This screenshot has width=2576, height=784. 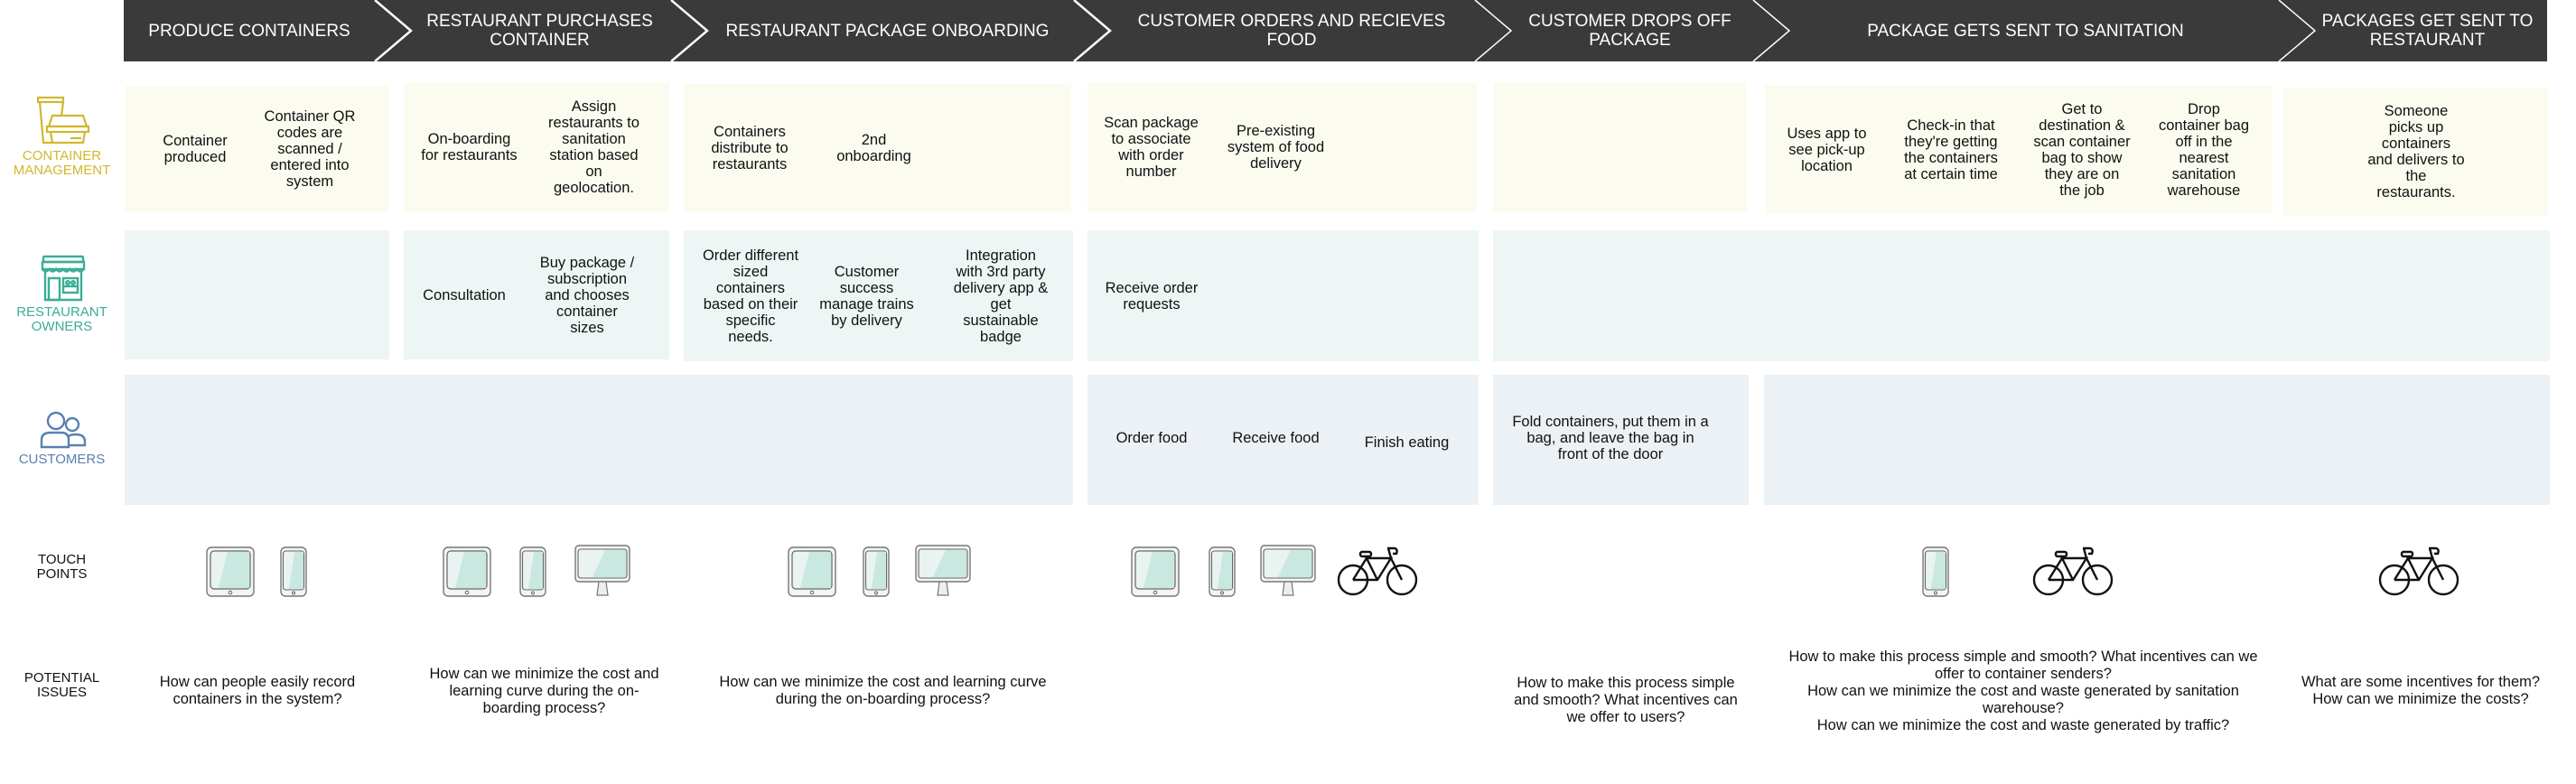 I want to click on note-onboarding-restaurants: On-boarding for restaurants, so click(x=469, y=147).